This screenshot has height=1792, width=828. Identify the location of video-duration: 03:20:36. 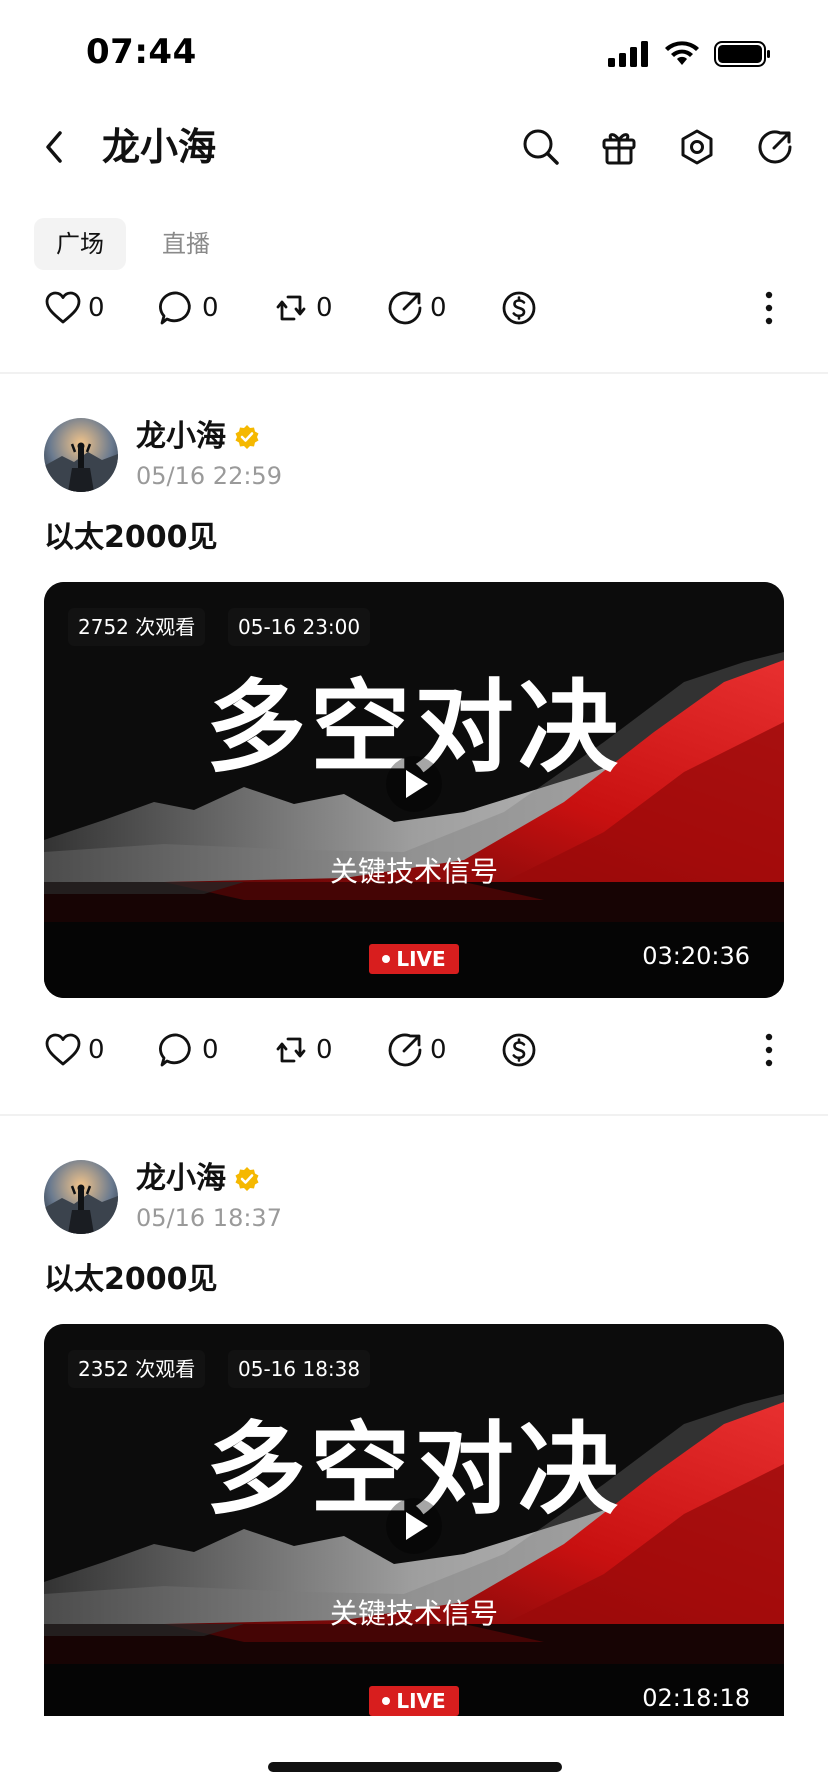
(696, 956).